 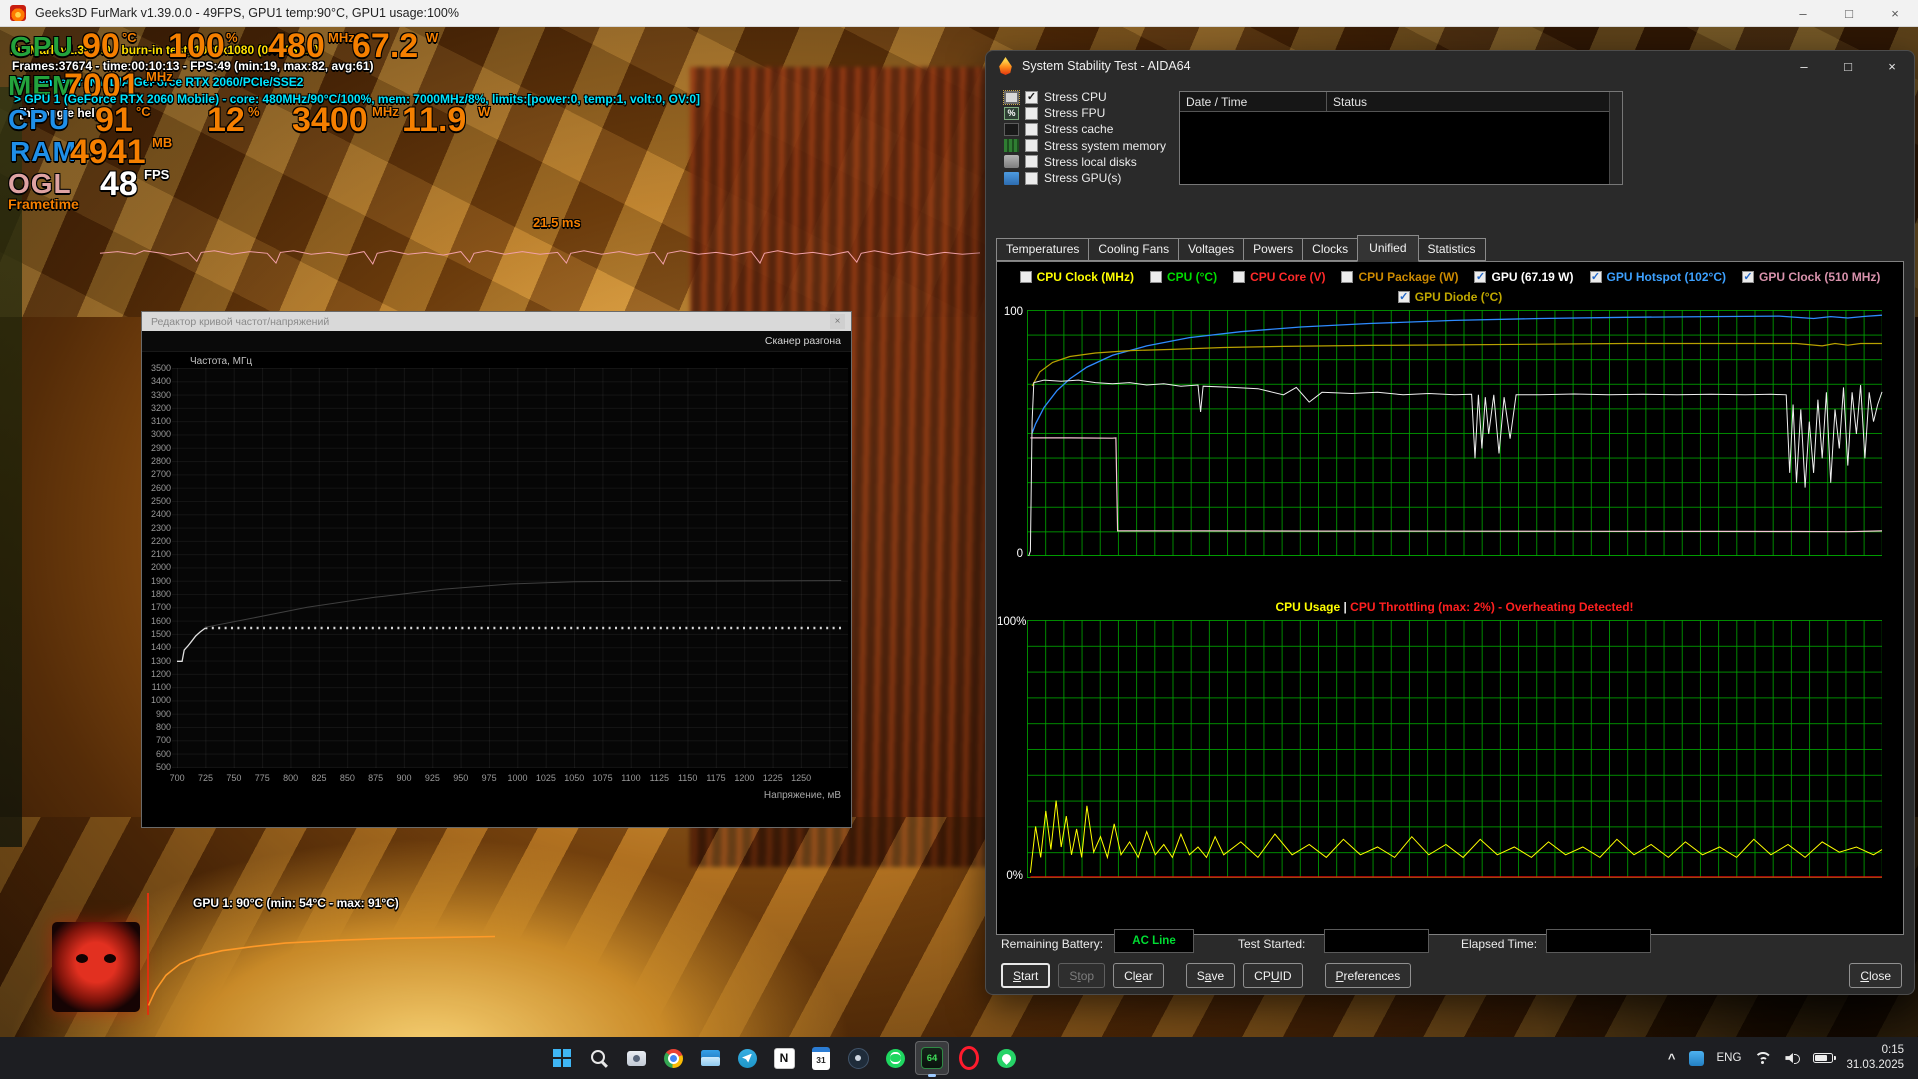 What do you see at coordinates (1084, 97) in the screenshot?
I see `stress-option: Stress CPU` at bounding box center [1084, 97].